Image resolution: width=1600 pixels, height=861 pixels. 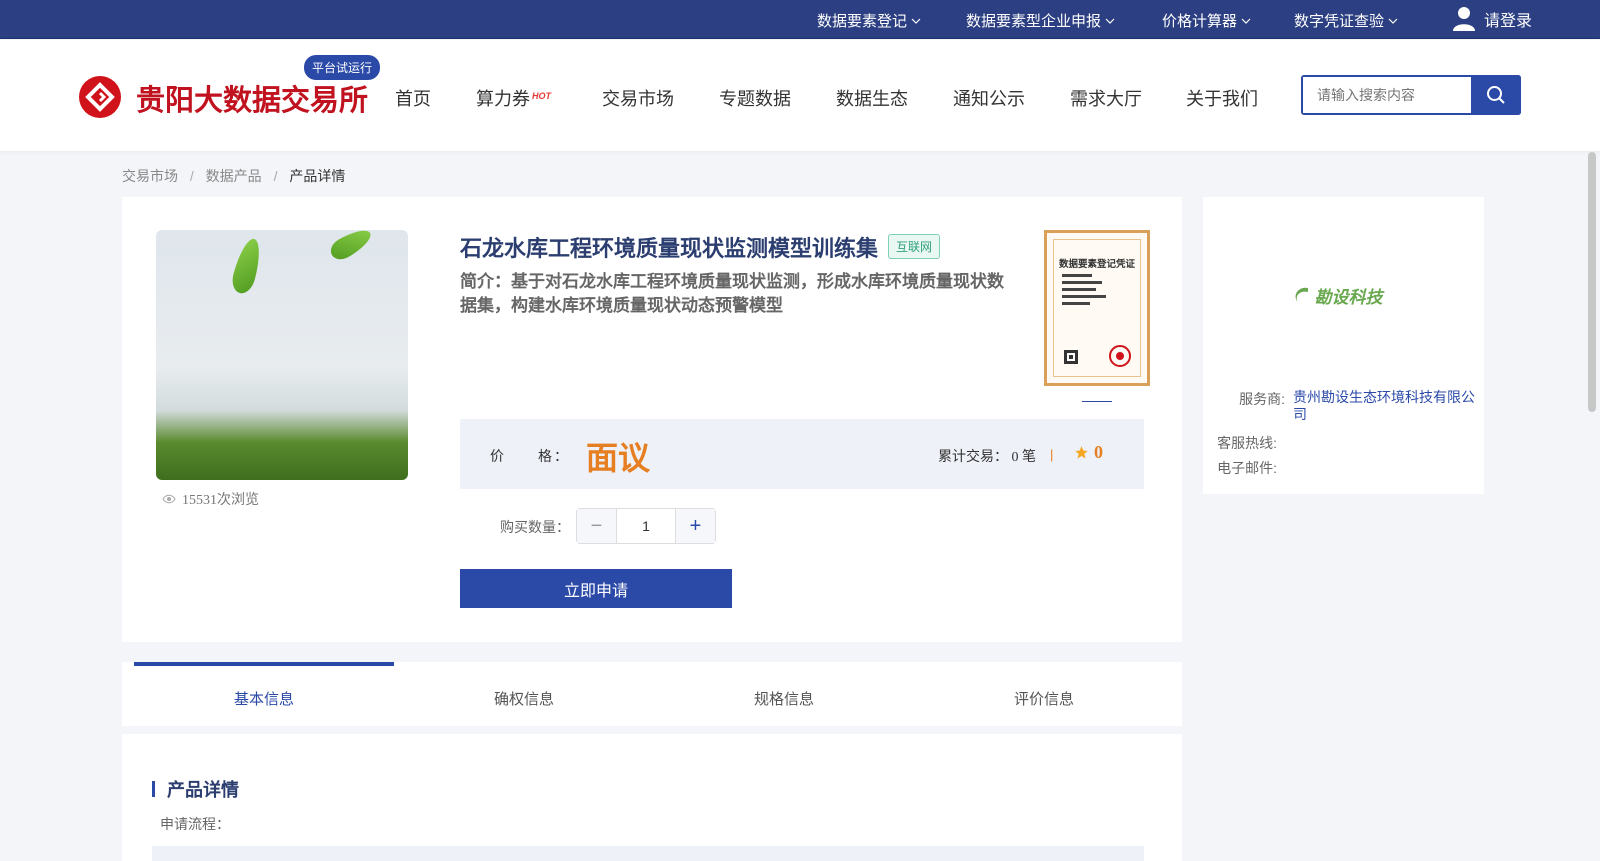 What do you see at coordinates (914, 246) in the screenshot?
I see `category-tag: 互联网` at bounding box center [914, 246].